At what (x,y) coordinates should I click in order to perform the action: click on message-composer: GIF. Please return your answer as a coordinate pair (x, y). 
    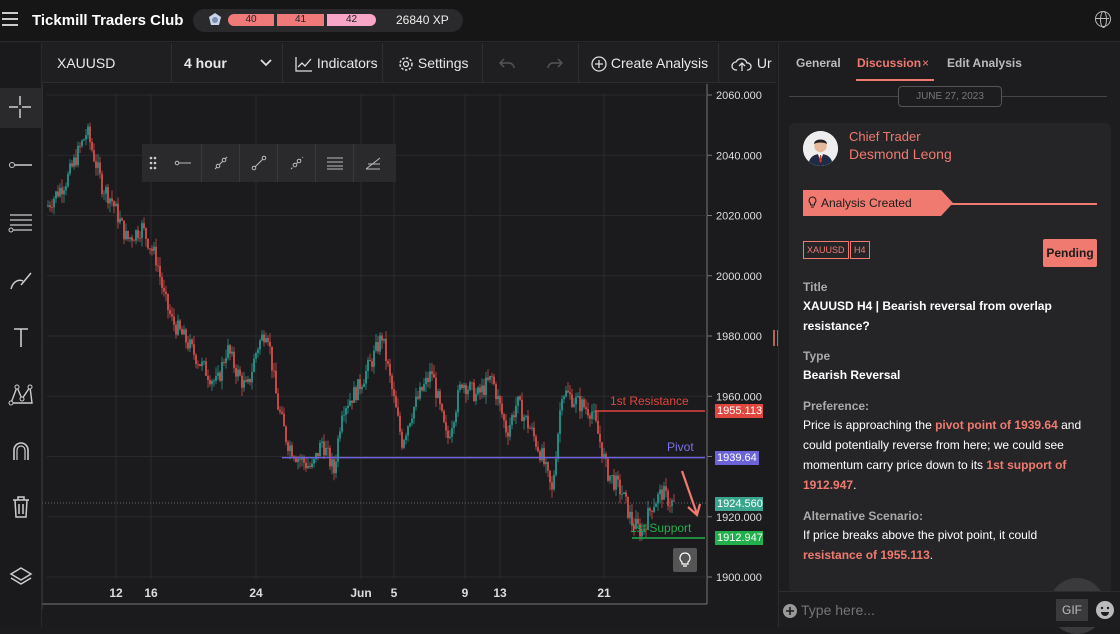
    Looking at the image, I should click on (949, 609).